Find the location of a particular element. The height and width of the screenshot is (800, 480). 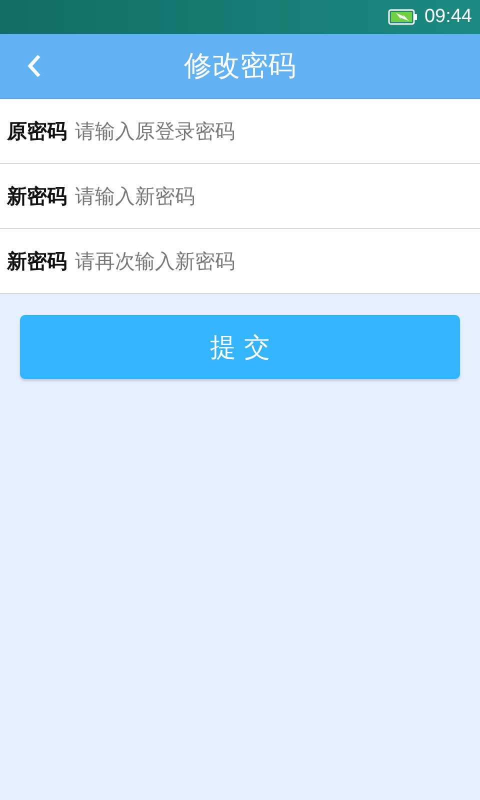

status-time: 09:44 is located at coordinates (448, 17).